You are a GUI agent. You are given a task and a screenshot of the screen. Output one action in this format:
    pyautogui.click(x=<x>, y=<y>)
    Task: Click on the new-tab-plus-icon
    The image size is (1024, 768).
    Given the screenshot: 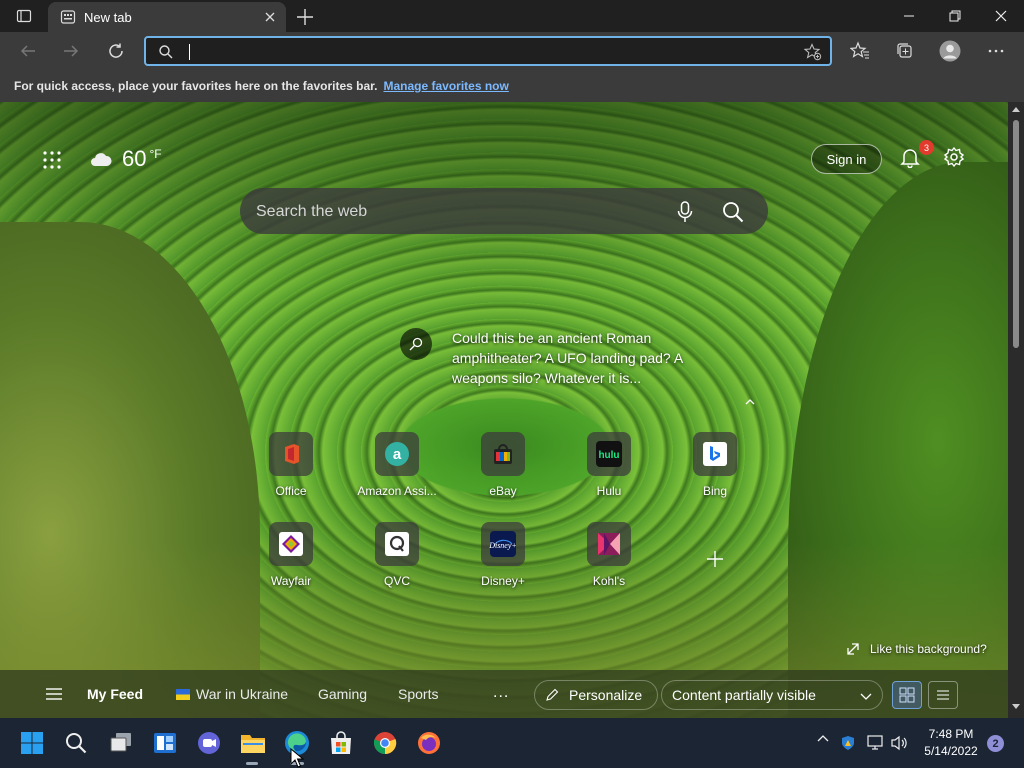 What is the action you would take?
    pyautogui.click(x=305, y=17)
    